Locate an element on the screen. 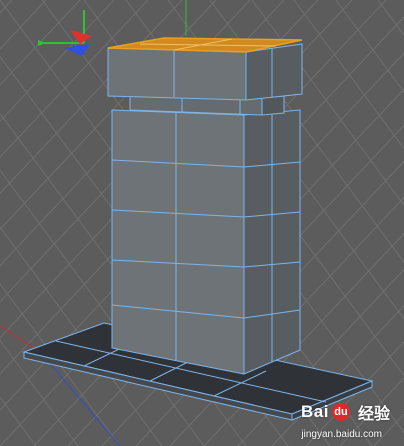  baidu-watermark: Bai du 经验 is located at coordinates (345, 412).